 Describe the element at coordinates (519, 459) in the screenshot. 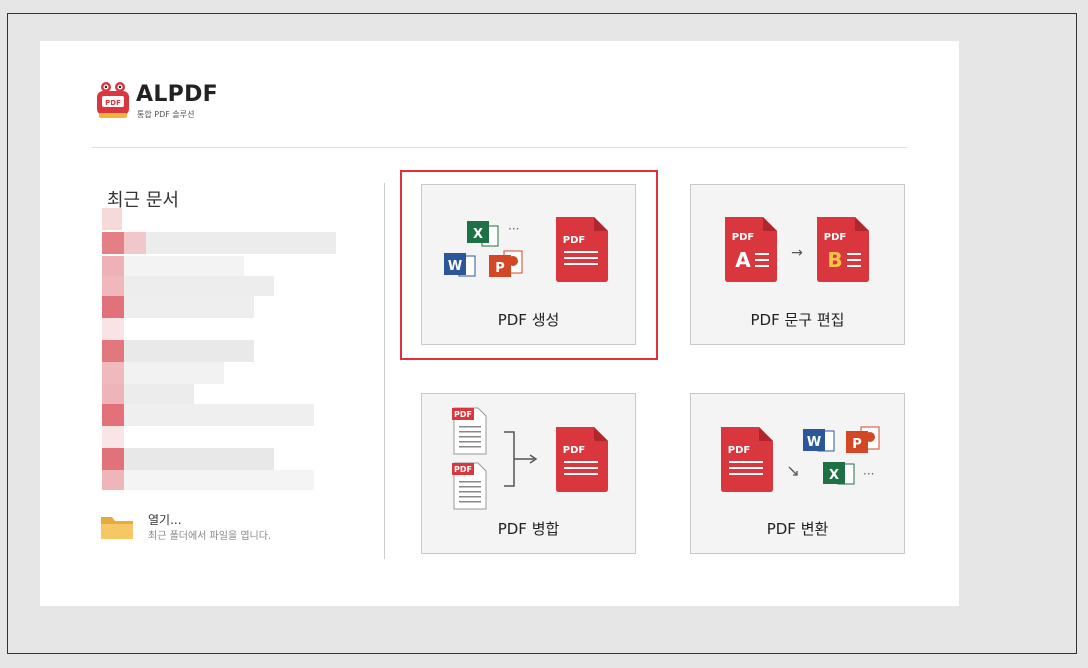

I see `merge-bracket-icon` at that location.